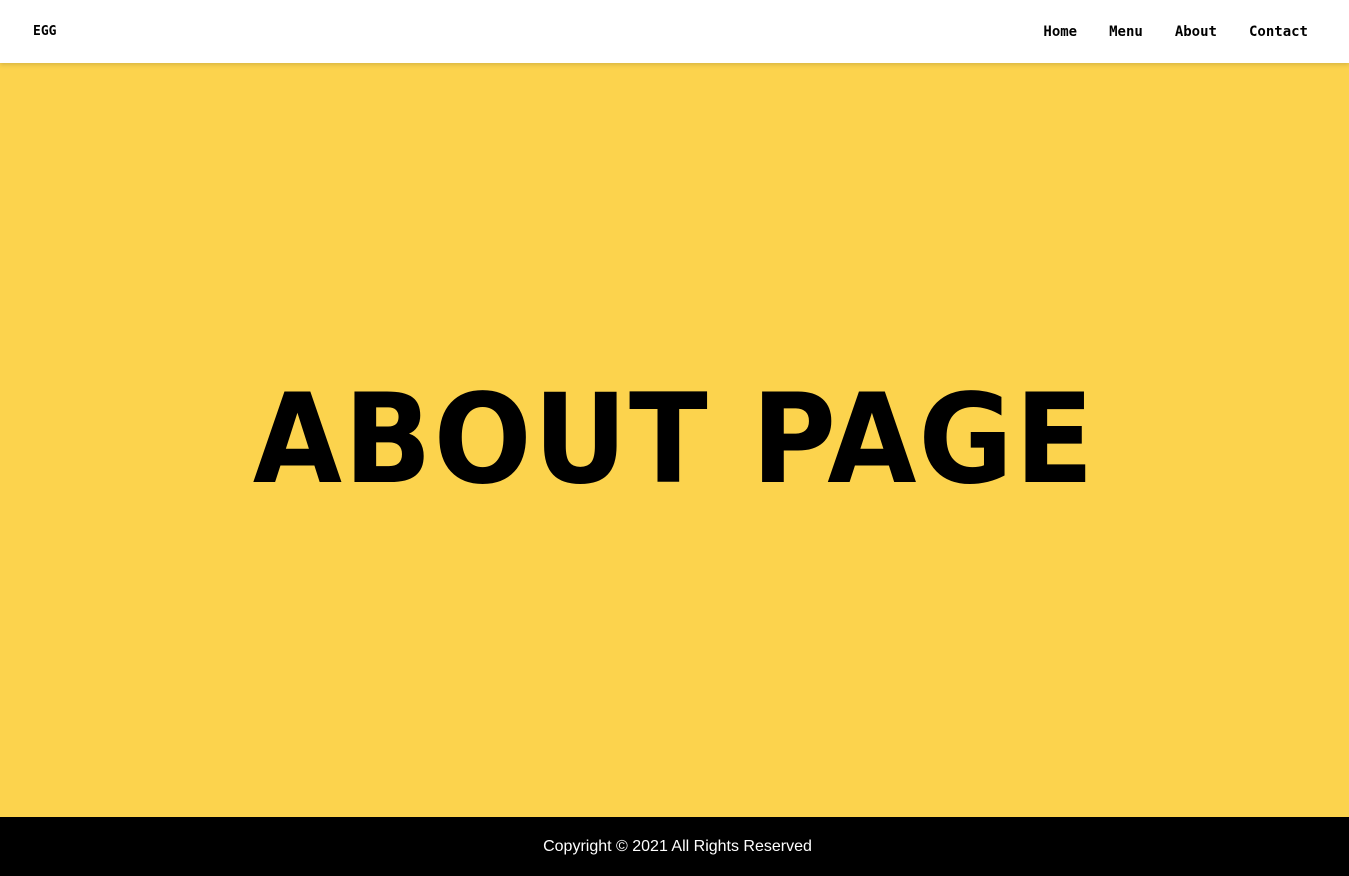  I want to click on navbar: EGG Home Menu About Contact, so click(674, 31).